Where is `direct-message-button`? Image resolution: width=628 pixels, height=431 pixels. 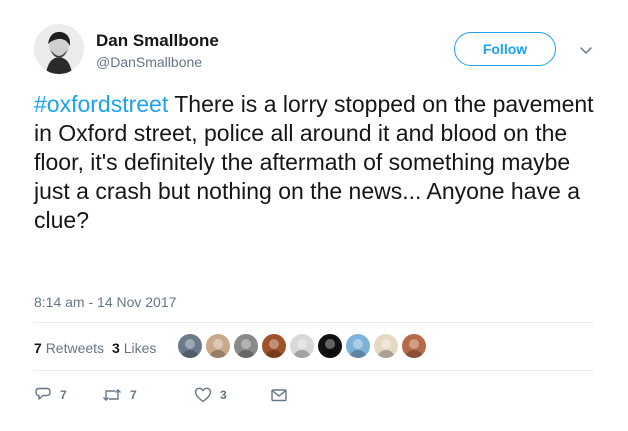 direct-message-button is located at coordinates (279, 395).